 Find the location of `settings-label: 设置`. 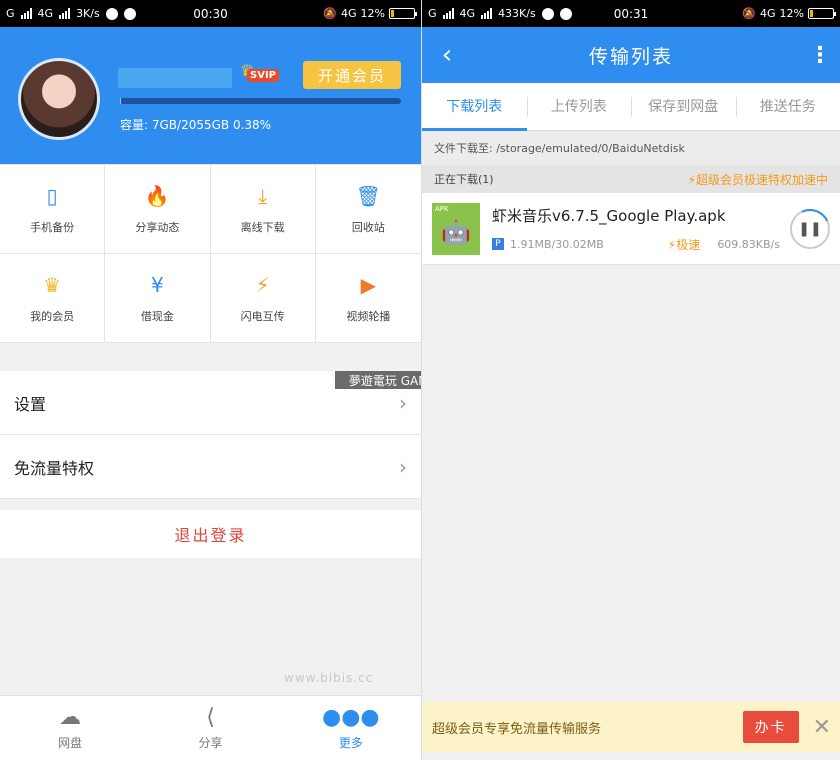

settings-label: 设置 is located at coordinates (30, 404).